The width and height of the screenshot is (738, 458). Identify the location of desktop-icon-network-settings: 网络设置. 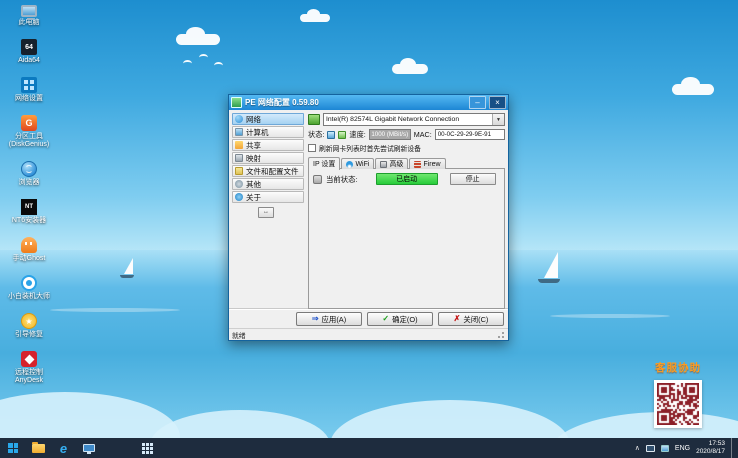
(29, 90).